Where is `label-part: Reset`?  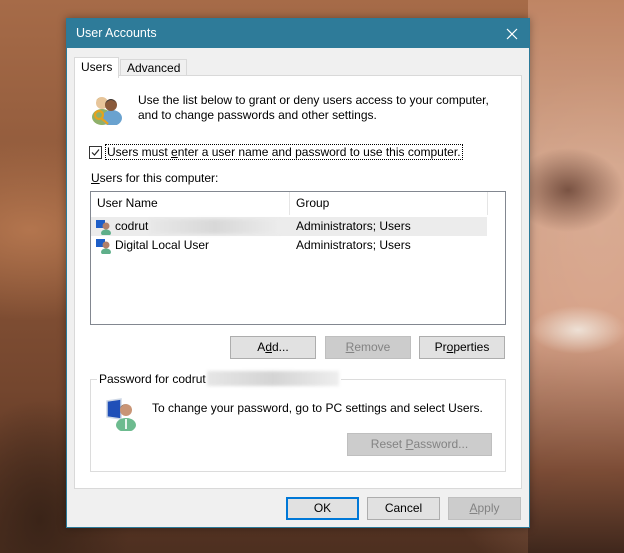 label-part: Reset is located at coordinates (388, 444).